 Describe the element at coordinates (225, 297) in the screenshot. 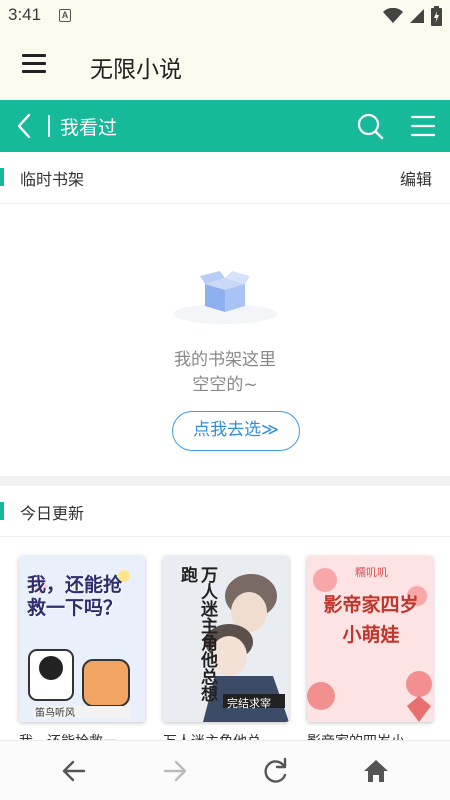

I see `empty-box-icon` at that location.